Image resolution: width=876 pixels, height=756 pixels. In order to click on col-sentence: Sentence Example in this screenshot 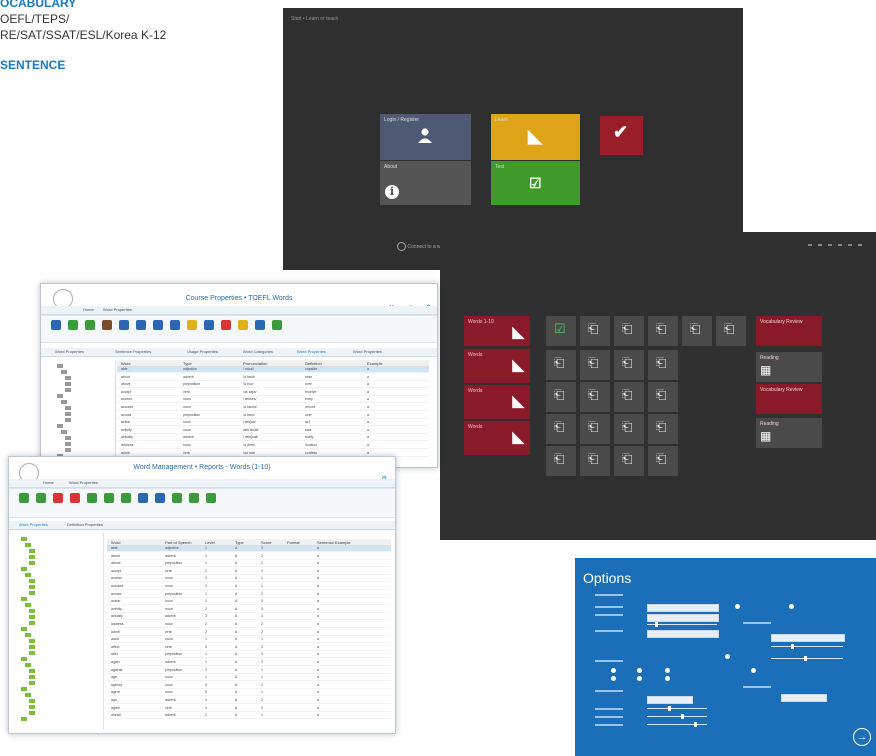, I will do `click(334, 542)`.